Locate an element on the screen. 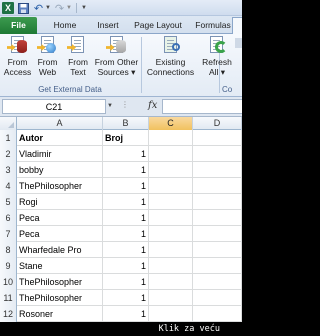 The height and width of the screenshot is (336, 320). table-row: 7 Peca 1 is located at coordinates (121, 234).